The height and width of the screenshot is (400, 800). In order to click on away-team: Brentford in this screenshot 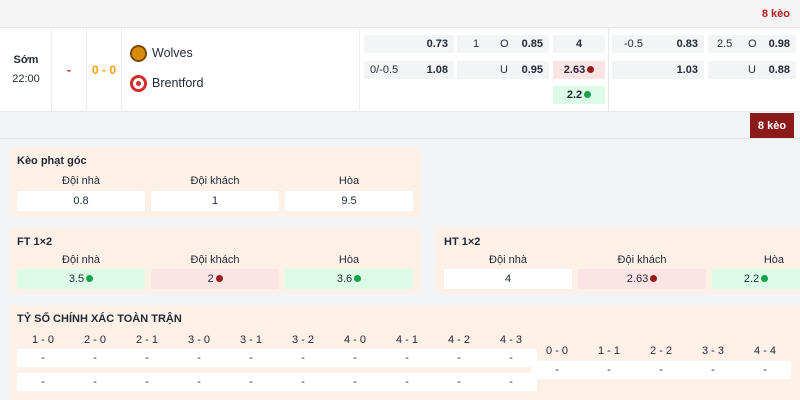, I will do `click(166, 83)`.